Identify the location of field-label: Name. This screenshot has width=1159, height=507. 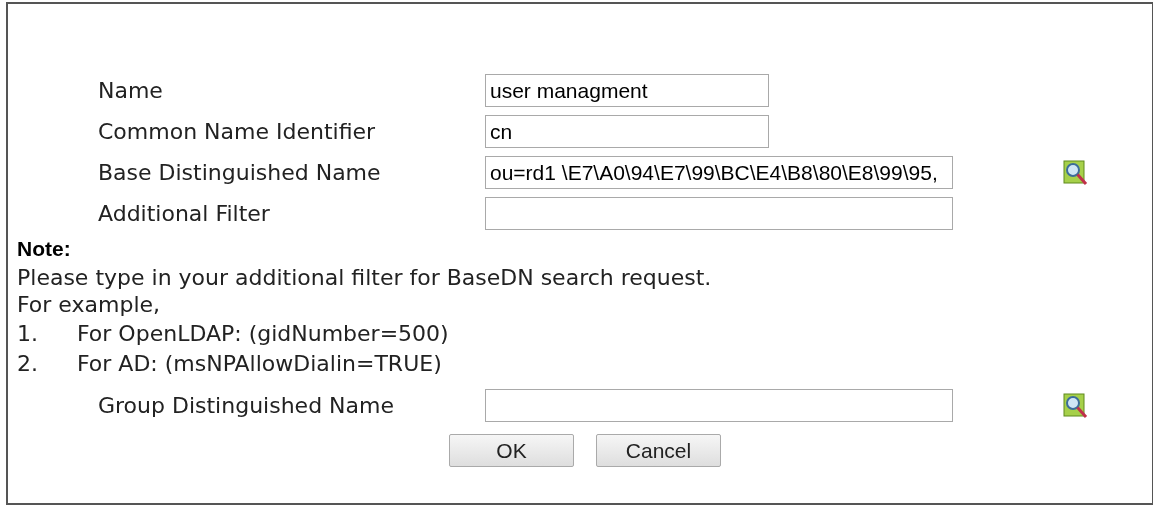
(130, 90).